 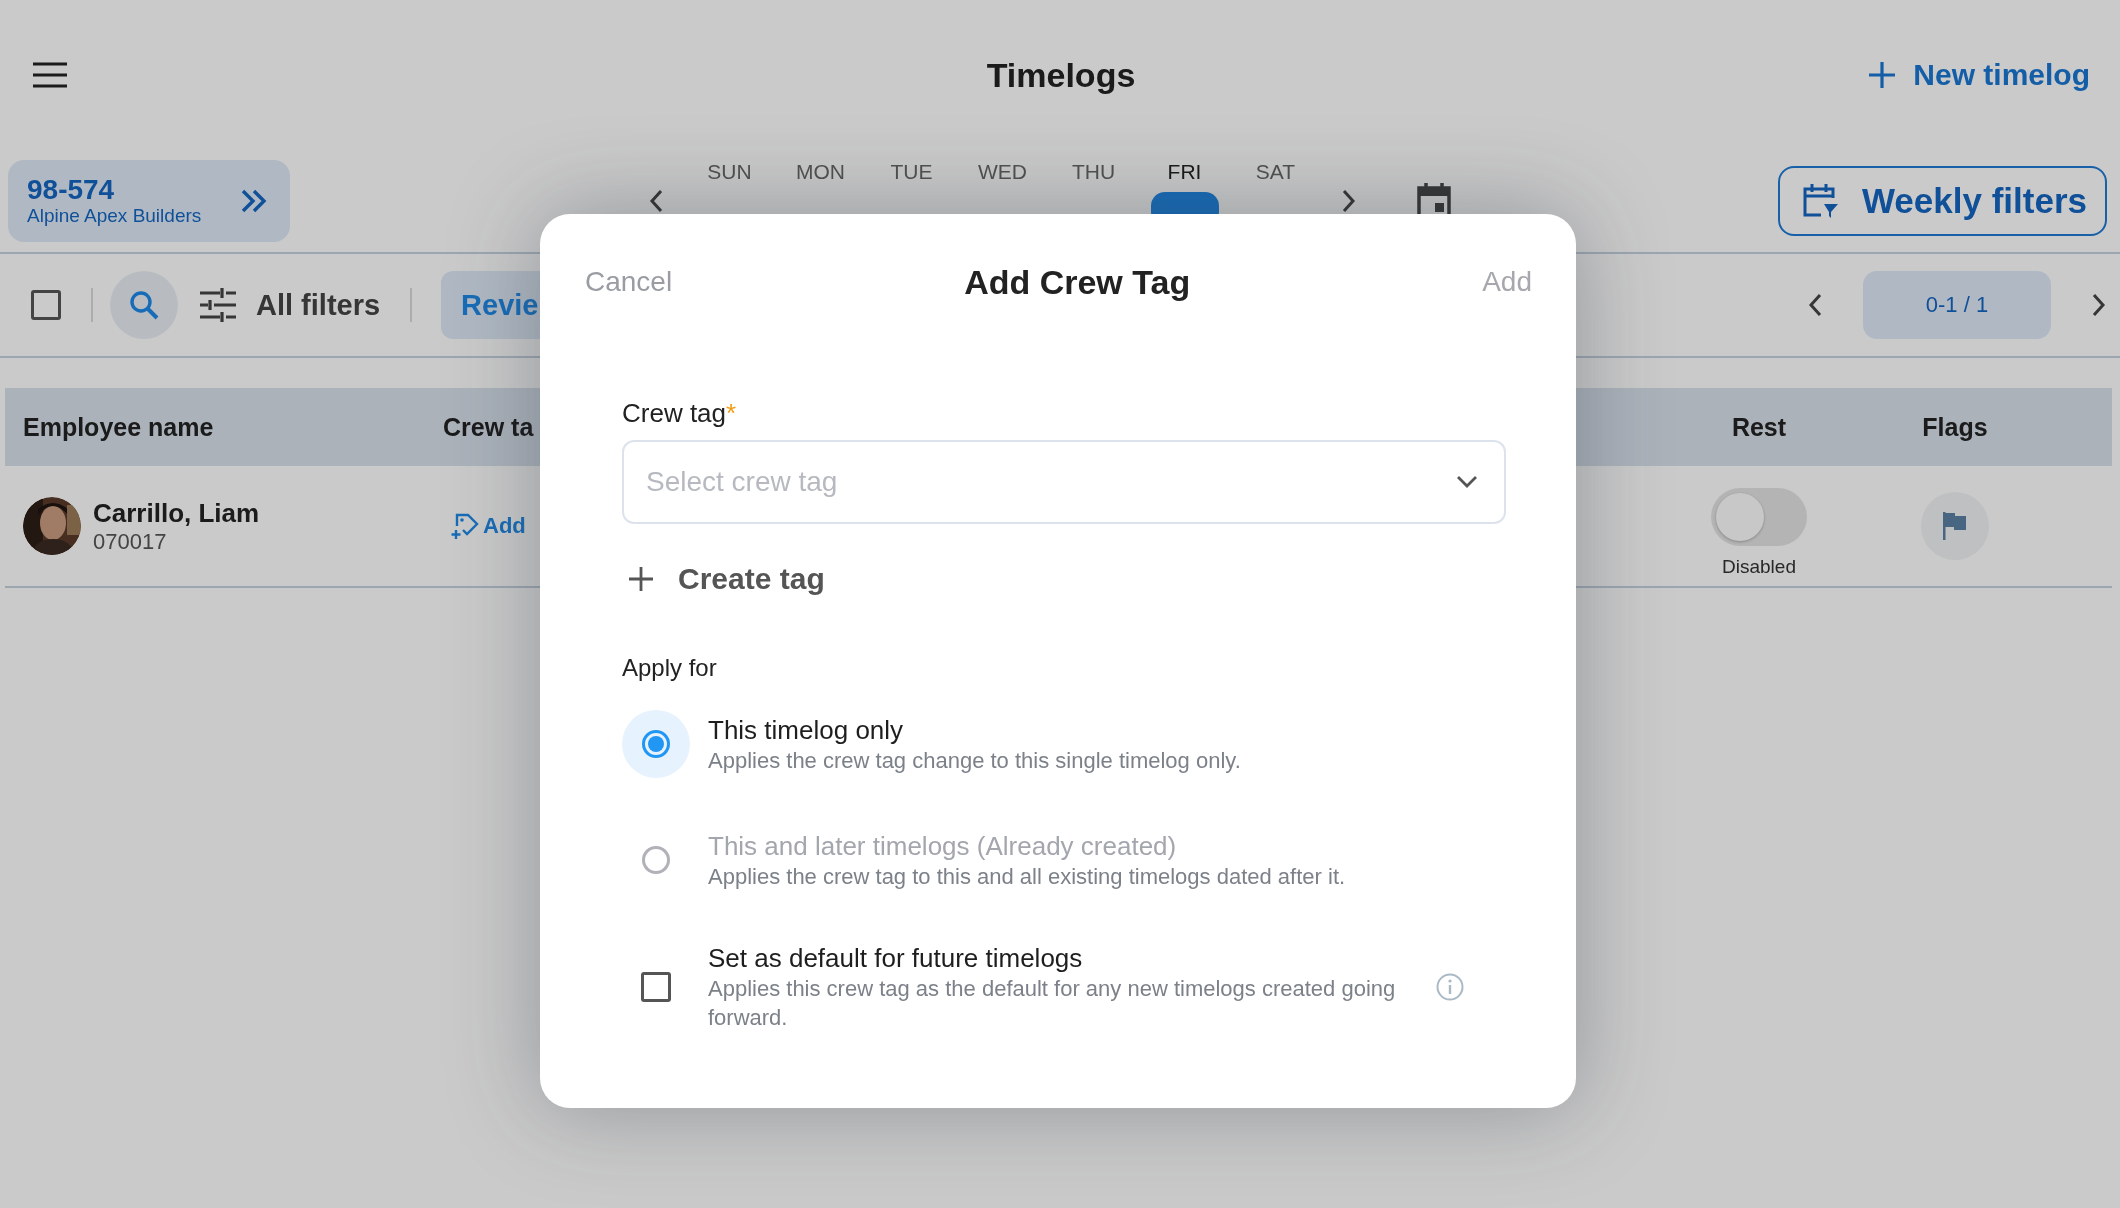 What do you see at coordinates (975, 760) in the screenshot?
I see `option-description: Applies the crew tag change to this single timelog only.` at bounding box center [975, 760].